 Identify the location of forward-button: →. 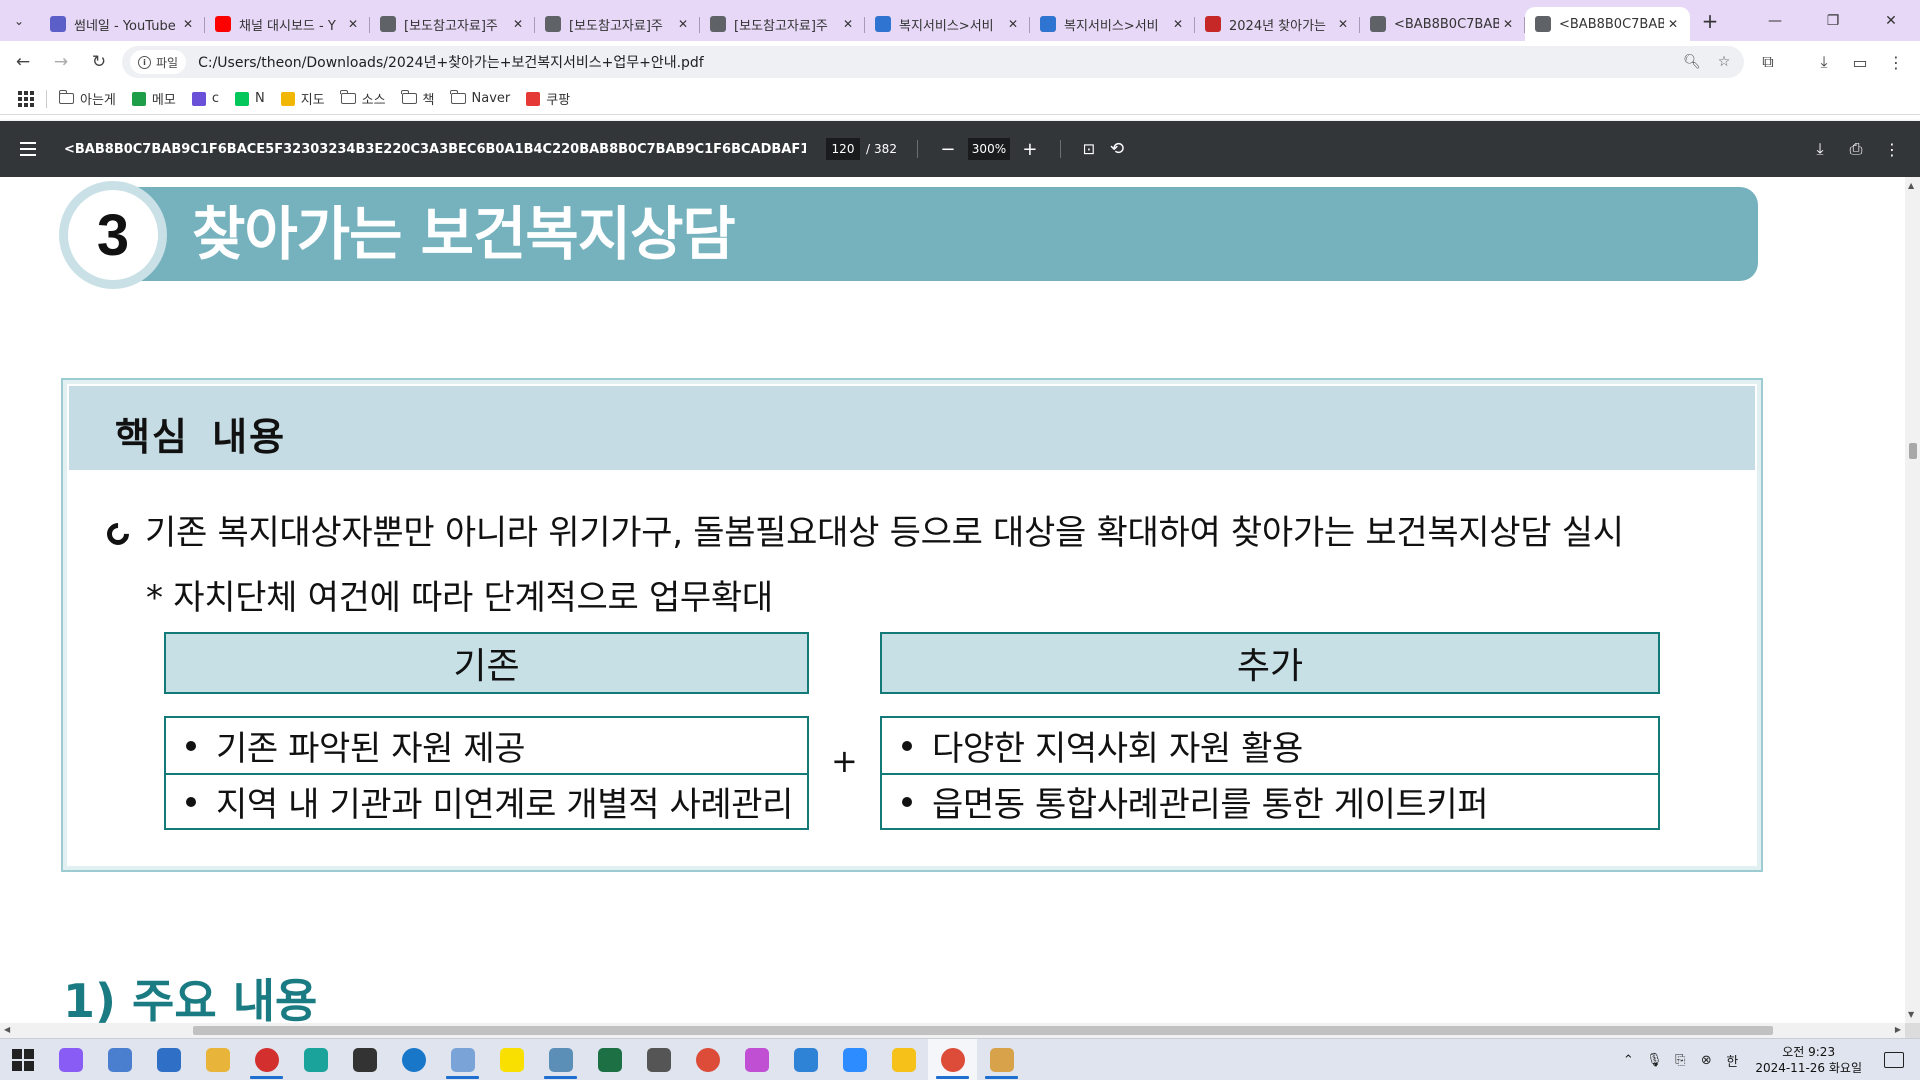
(61, 62).